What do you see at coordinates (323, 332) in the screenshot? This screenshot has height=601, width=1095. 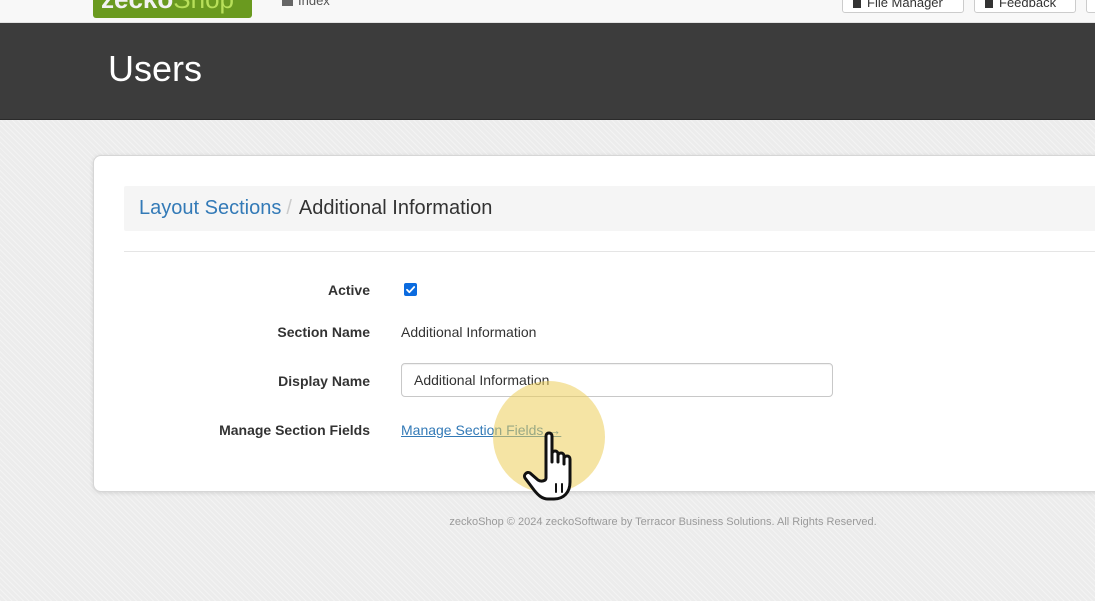 I see `section-name-label: Section Name` at bounding box center [323, 332].